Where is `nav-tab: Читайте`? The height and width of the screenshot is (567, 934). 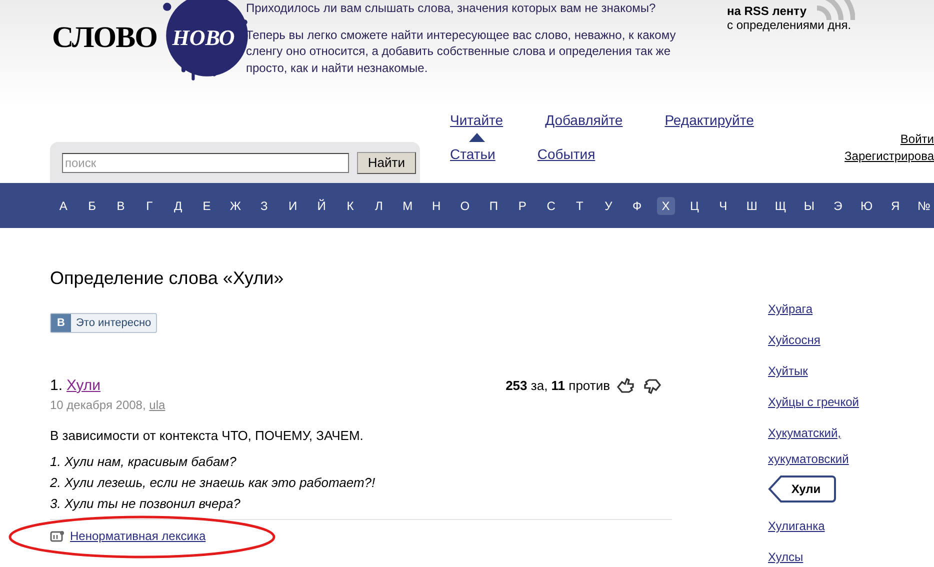 nav-tab: Читайте is located at coordinates (477, 127).